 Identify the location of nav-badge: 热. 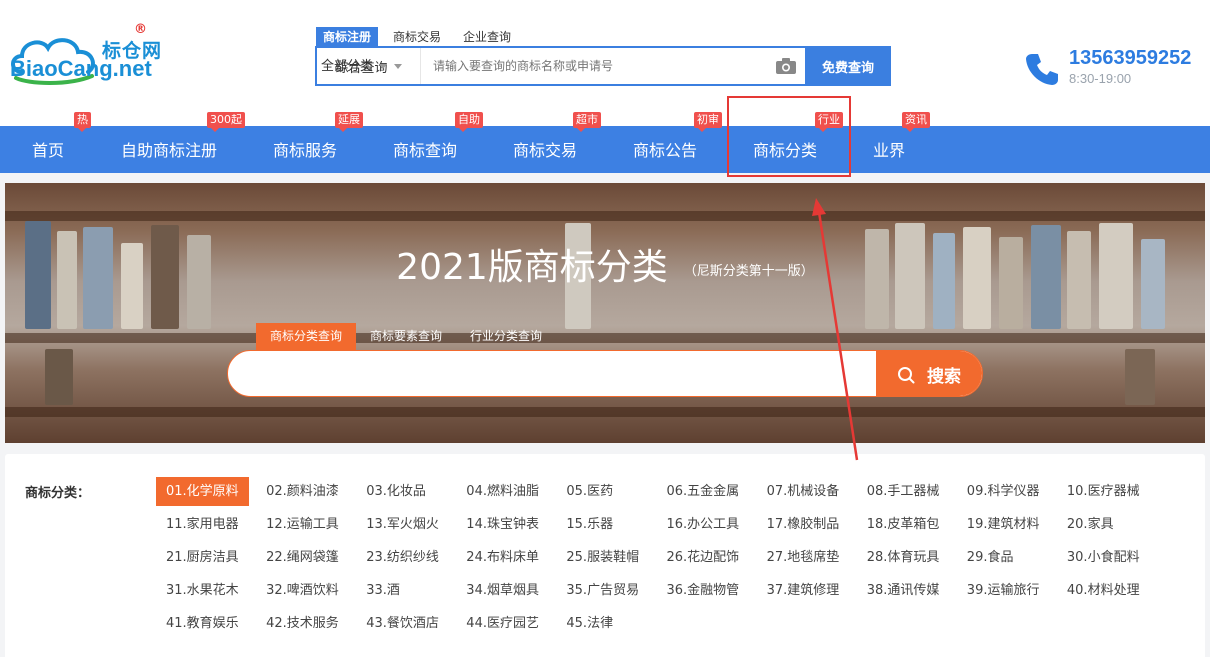
(82, 122).